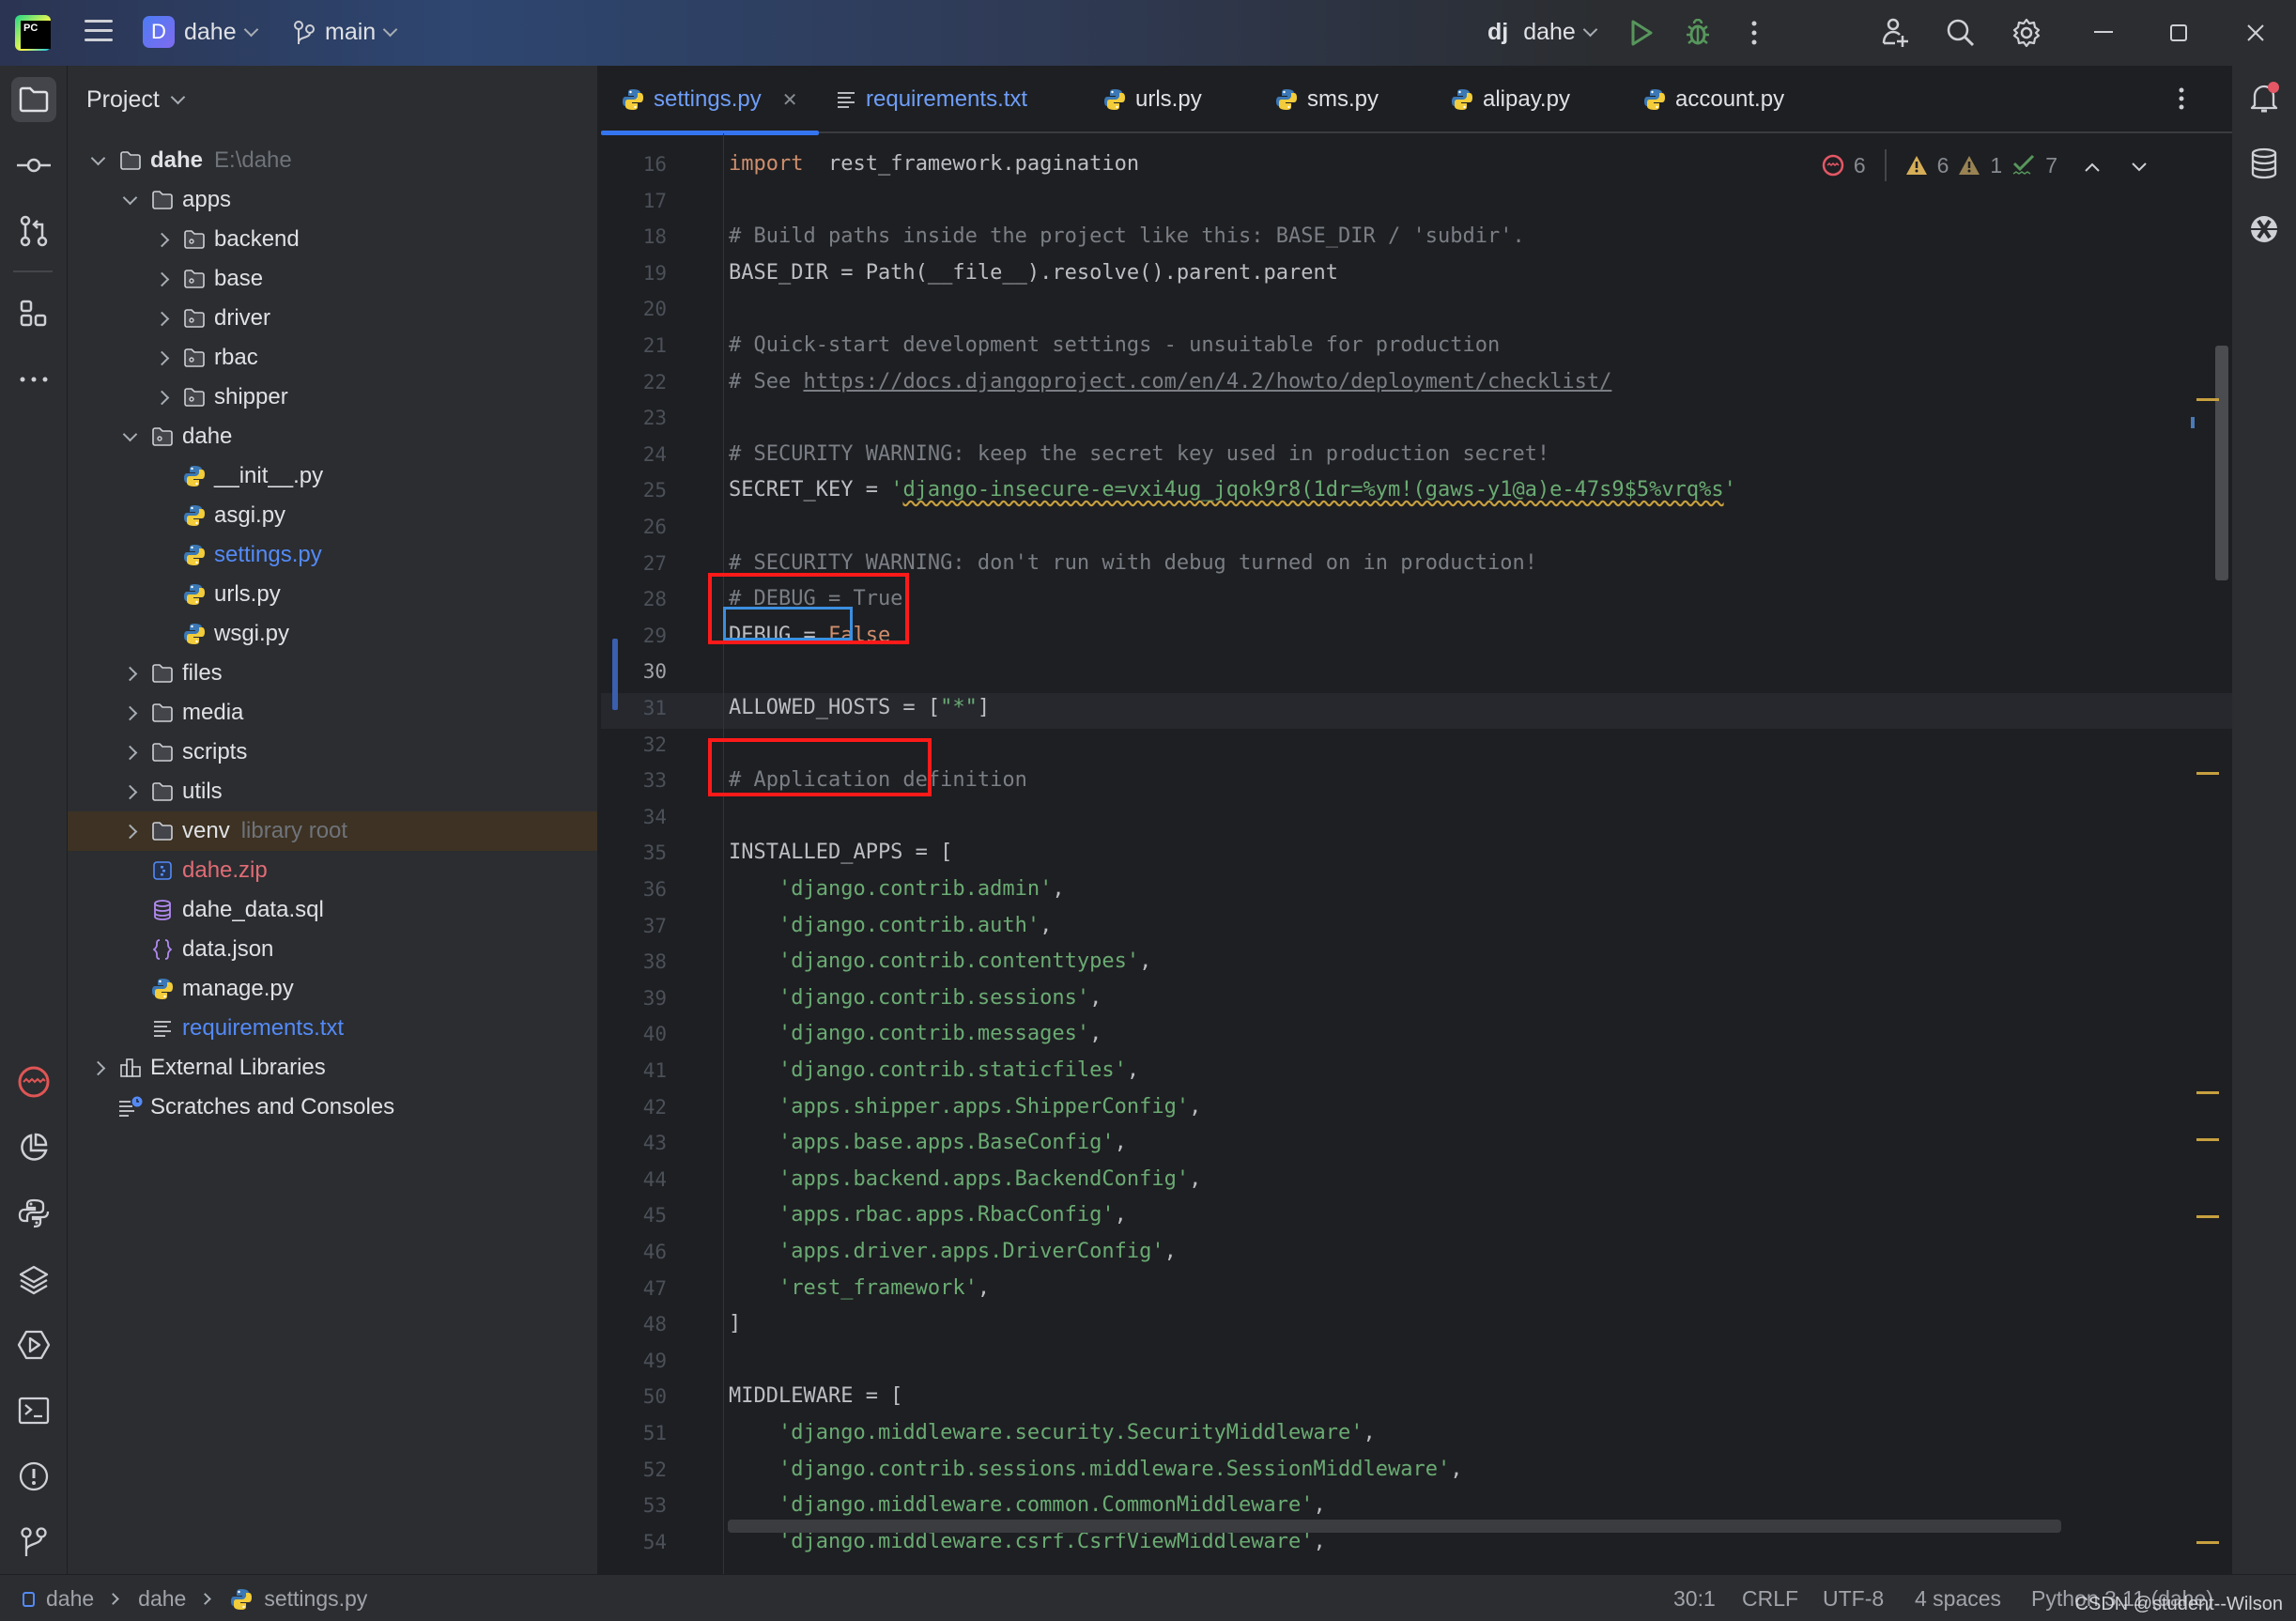  What do you see at coordinates (332, 476) in the screenshot?
I see `tree-item: __init__.py` at bounding box center [332, 476].